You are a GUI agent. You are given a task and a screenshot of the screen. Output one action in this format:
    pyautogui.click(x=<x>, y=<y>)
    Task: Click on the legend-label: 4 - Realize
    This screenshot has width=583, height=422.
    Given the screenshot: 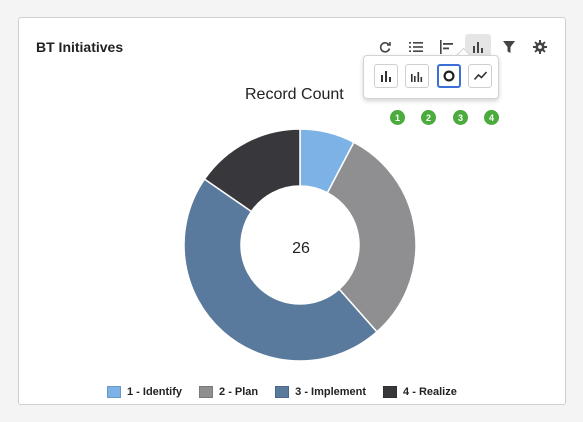 What is the action you would take?
    pyautogui.click(x=430, y=392)
    